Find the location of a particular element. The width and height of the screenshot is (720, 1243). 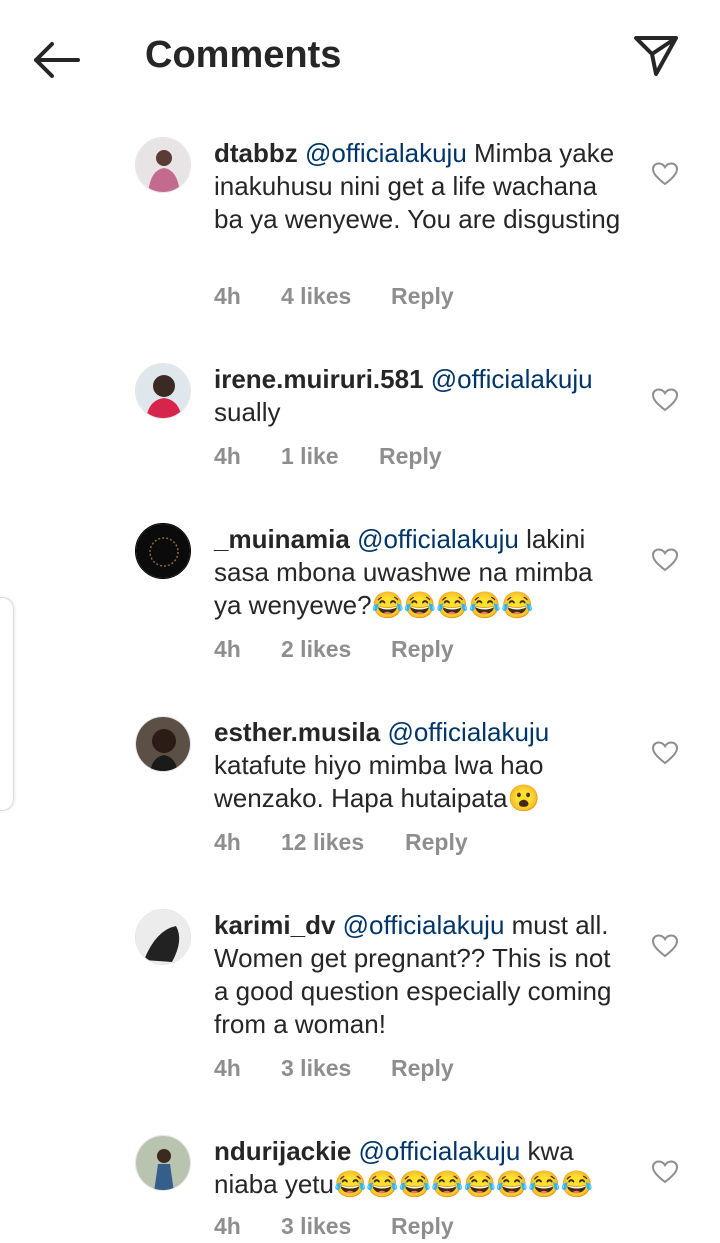

username: dtabbz is located at coordinates (256, 153).